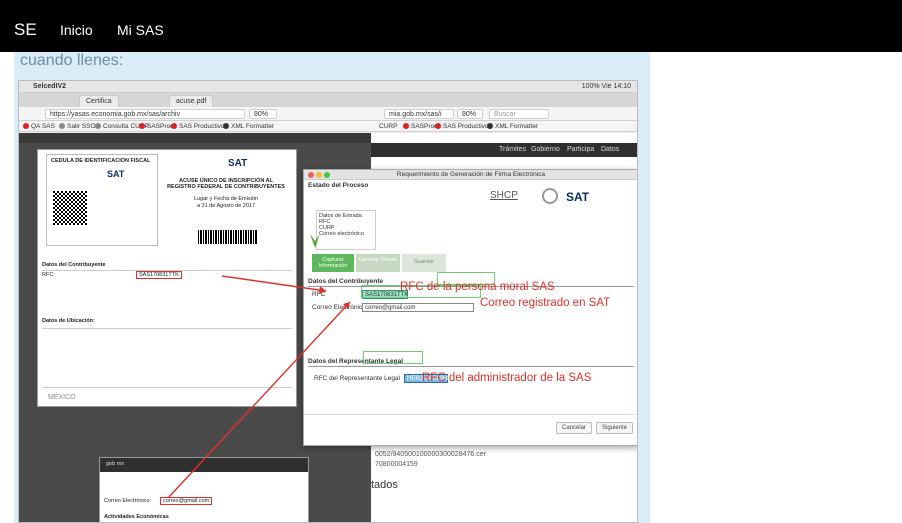  What do you see at coordinates (238, 163) in the screenshot?
I see `sat-logo: SAT` at bounding box center [238, 163].